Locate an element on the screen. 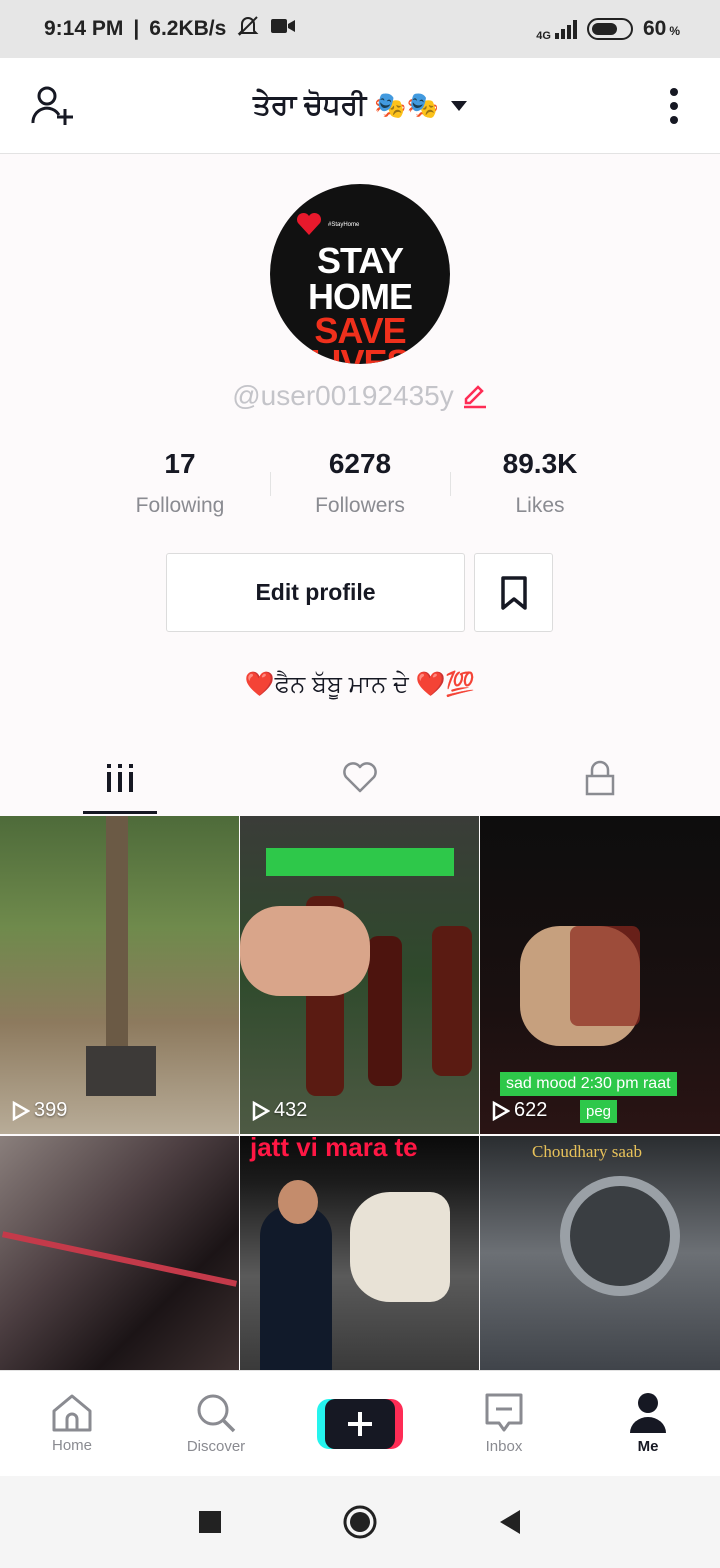  video-thumbnail: sad mood 2:30 pm raat peg 622 is located at coordinates (600, 975).